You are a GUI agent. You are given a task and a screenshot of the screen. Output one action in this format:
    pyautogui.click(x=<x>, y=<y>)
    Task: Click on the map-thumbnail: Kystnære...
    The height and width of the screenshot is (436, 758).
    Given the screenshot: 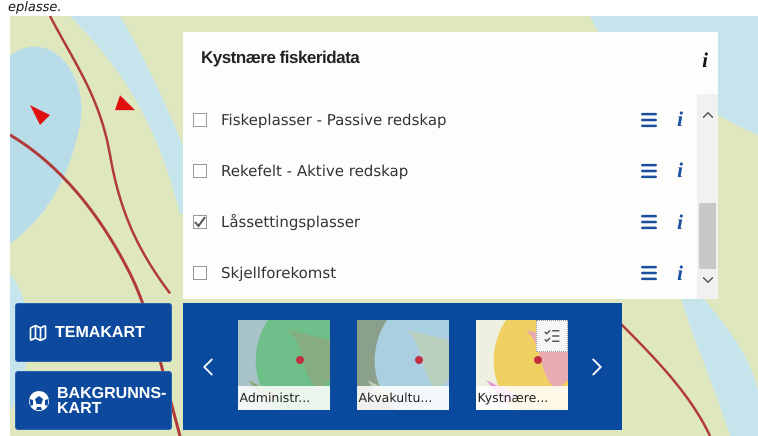 What is the action you would take?
    pyautogui.click(x=522, y=365)
    